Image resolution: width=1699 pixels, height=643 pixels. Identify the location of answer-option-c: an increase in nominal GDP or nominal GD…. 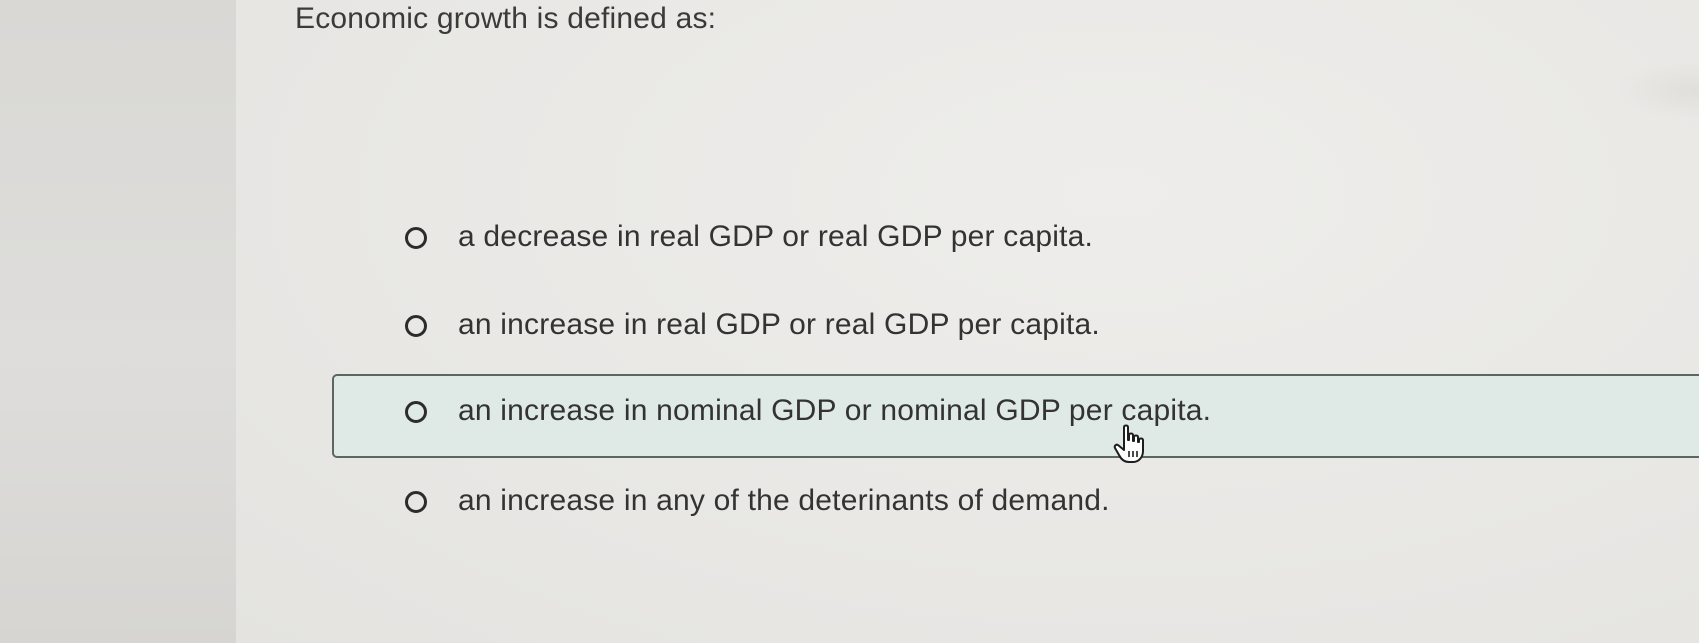
(849, 416).